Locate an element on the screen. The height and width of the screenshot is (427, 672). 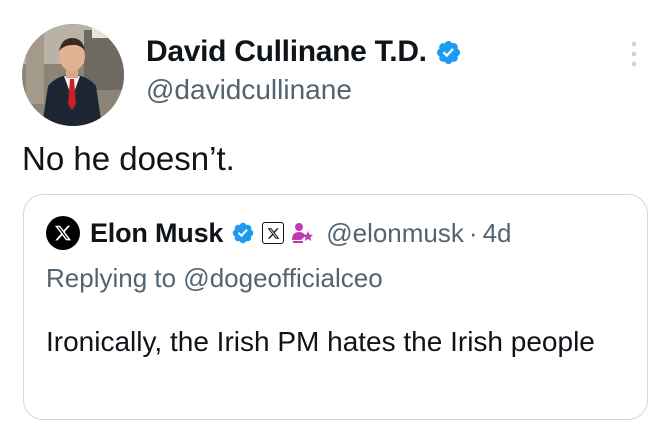
more-vertical-icon is located at coordinates (634, 54).